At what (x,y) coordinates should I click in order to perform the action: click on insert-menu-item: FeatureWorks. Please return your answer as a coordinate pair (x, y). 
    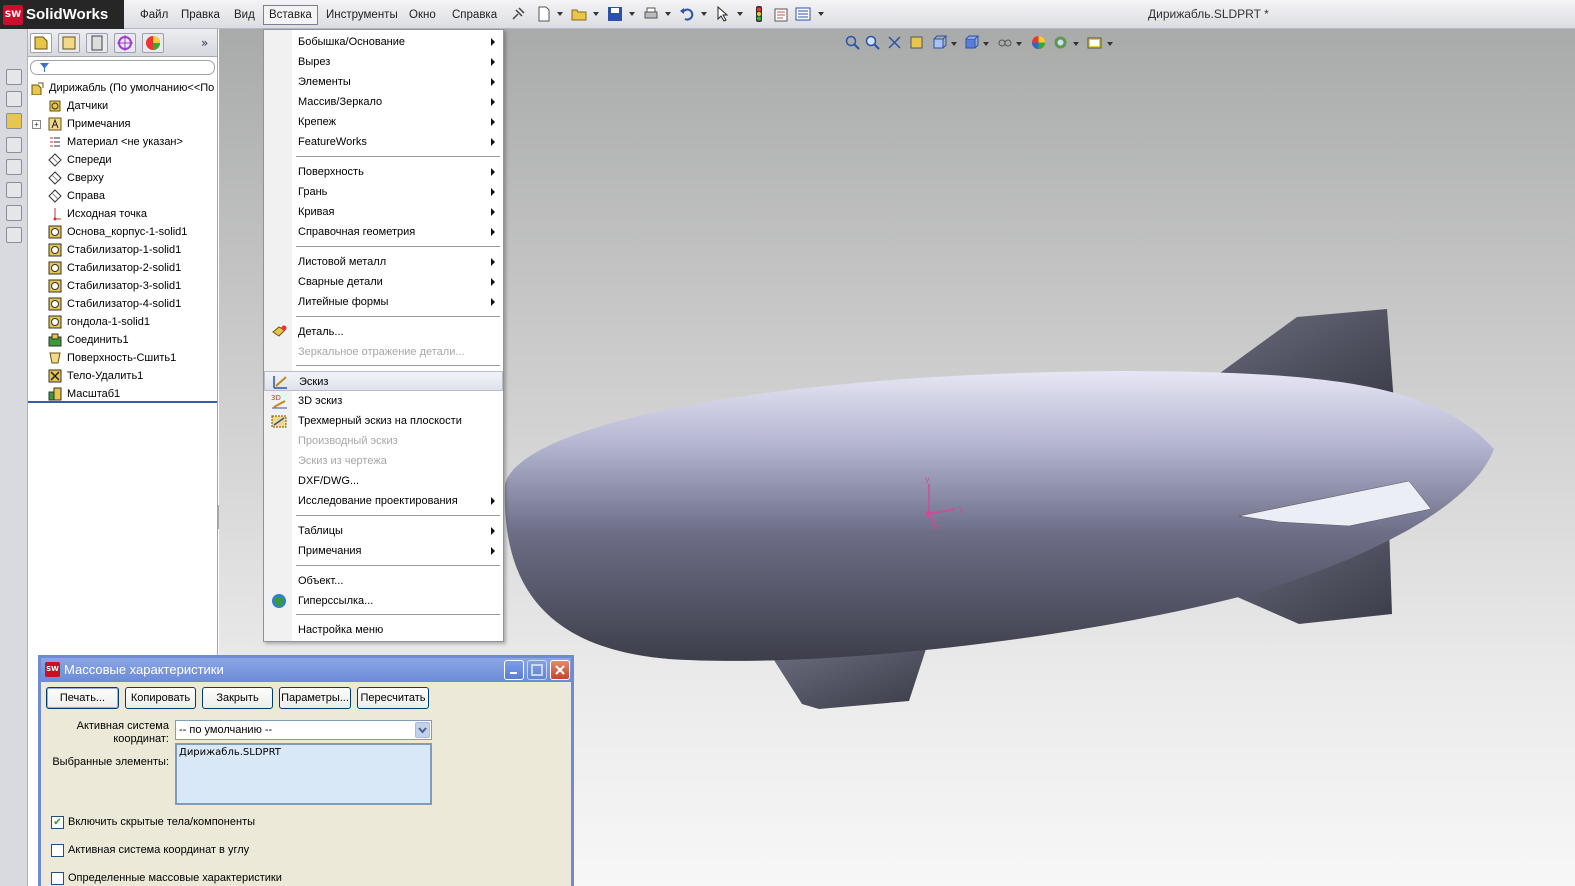
    Looking at the image, I should click on (383, 142).